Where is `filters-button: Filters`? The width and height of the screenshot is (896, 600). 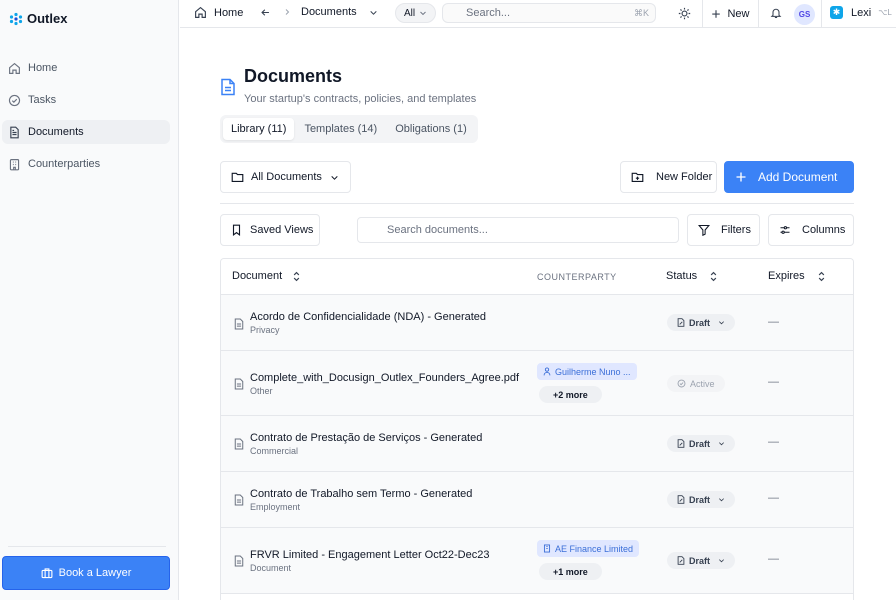 filters-button: Filters is located at coordinates (723, 230).